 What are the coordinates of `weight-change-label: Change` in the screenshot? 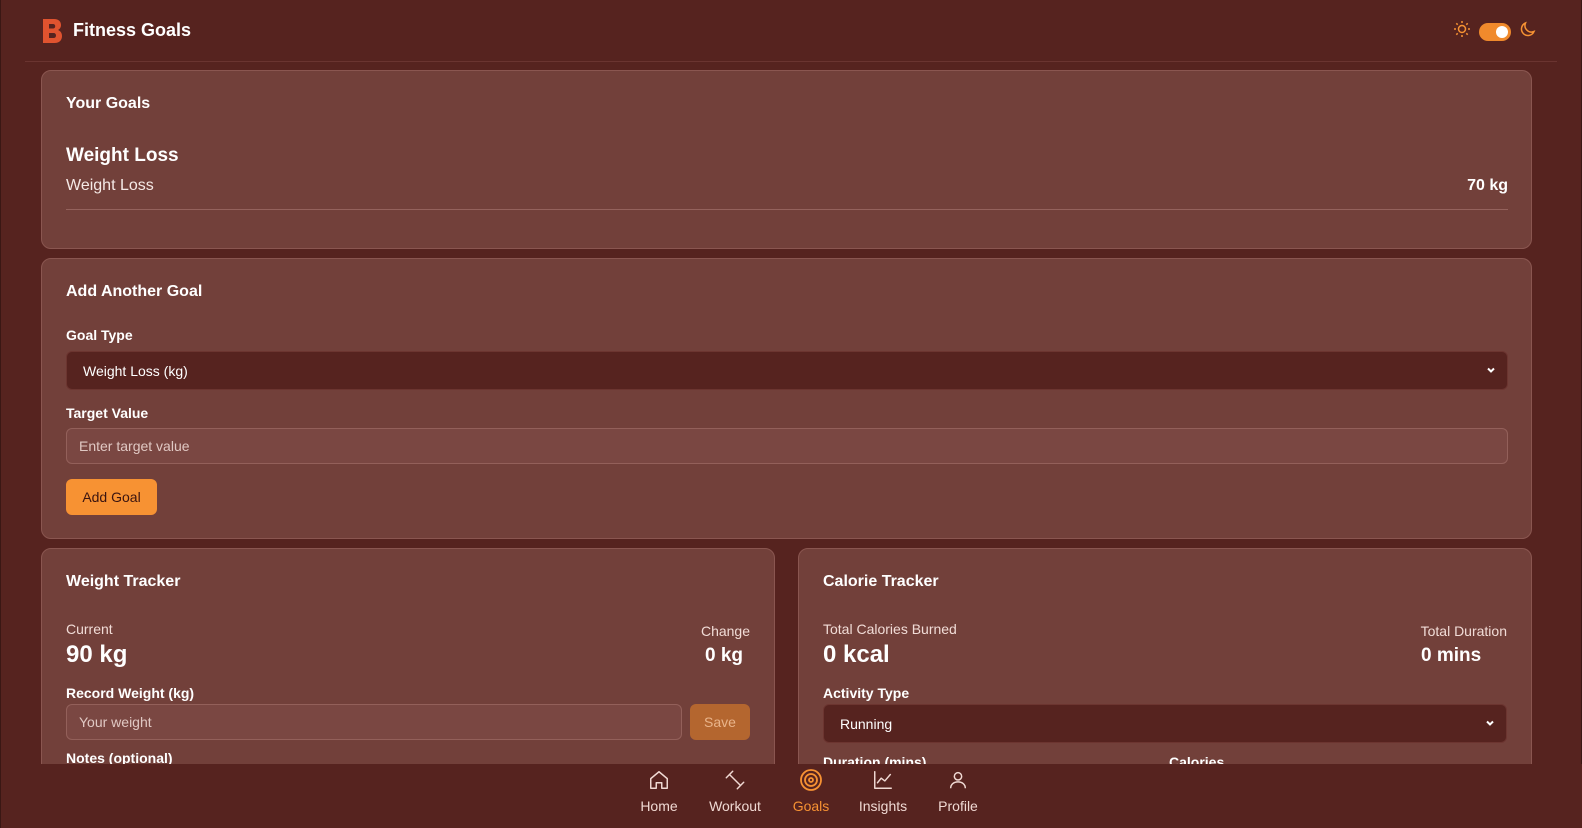 It's located at (725, 631).